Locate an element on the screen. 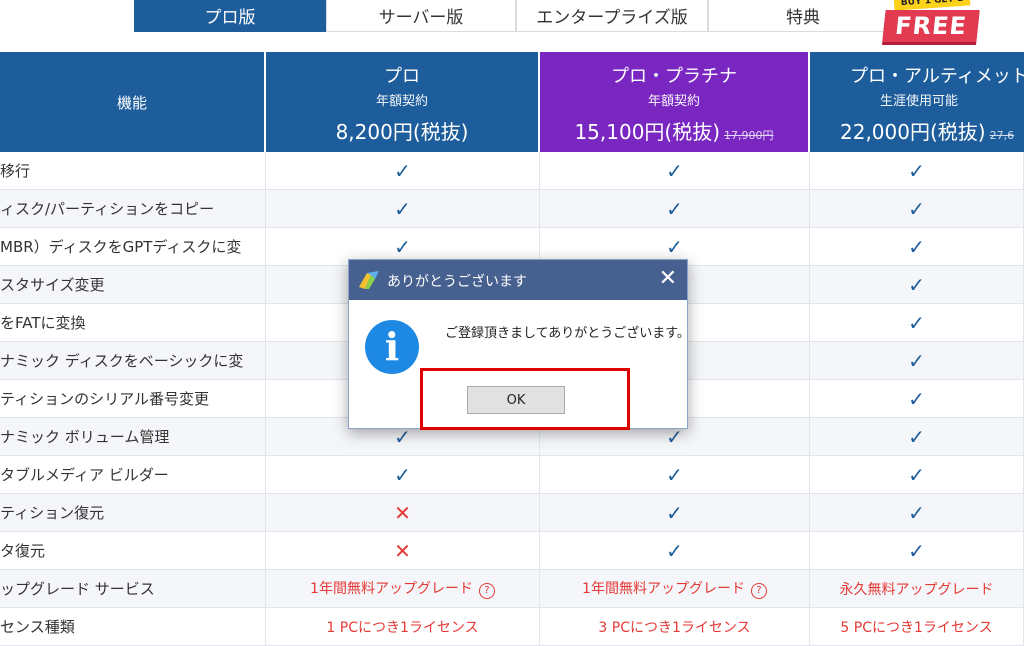 The image size is (1024, 646). table-row: タ復元 ✕ ✓ ✓ is located at coordinates (512, 551).